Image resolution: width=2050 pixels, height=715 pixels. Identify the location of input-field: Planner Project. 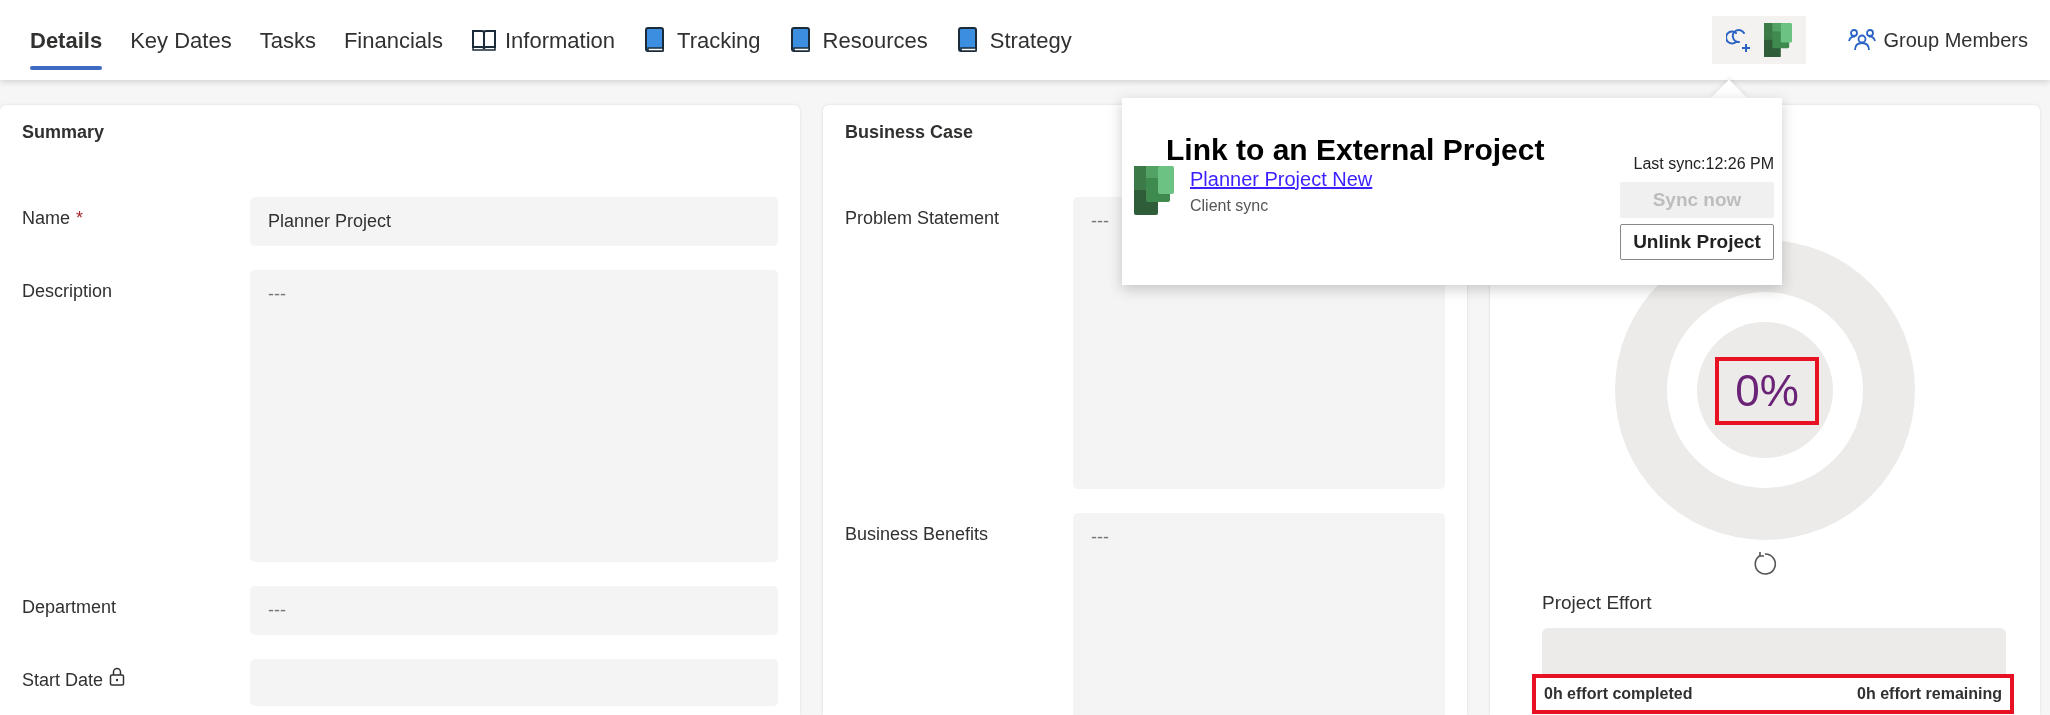
(514, 221).